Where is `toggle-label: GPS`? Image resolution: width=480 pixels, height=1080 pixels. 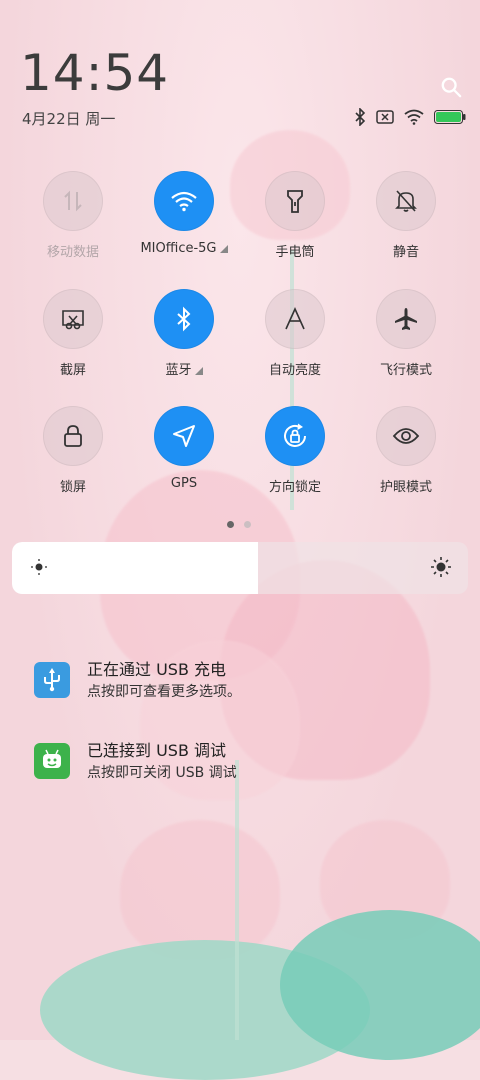 toggle-label: GPS is located at coordinates (184, 483).